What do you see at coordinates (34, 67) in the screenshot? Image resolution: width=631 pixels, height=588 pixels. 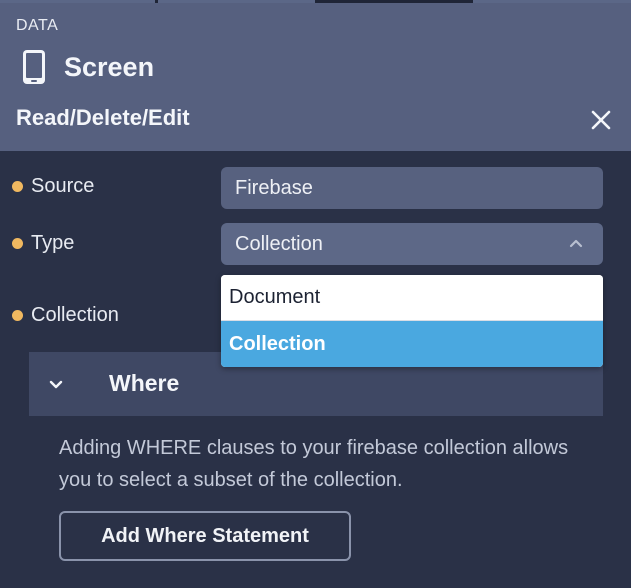 I see `phone-icon` at bounding box center [34, 67].